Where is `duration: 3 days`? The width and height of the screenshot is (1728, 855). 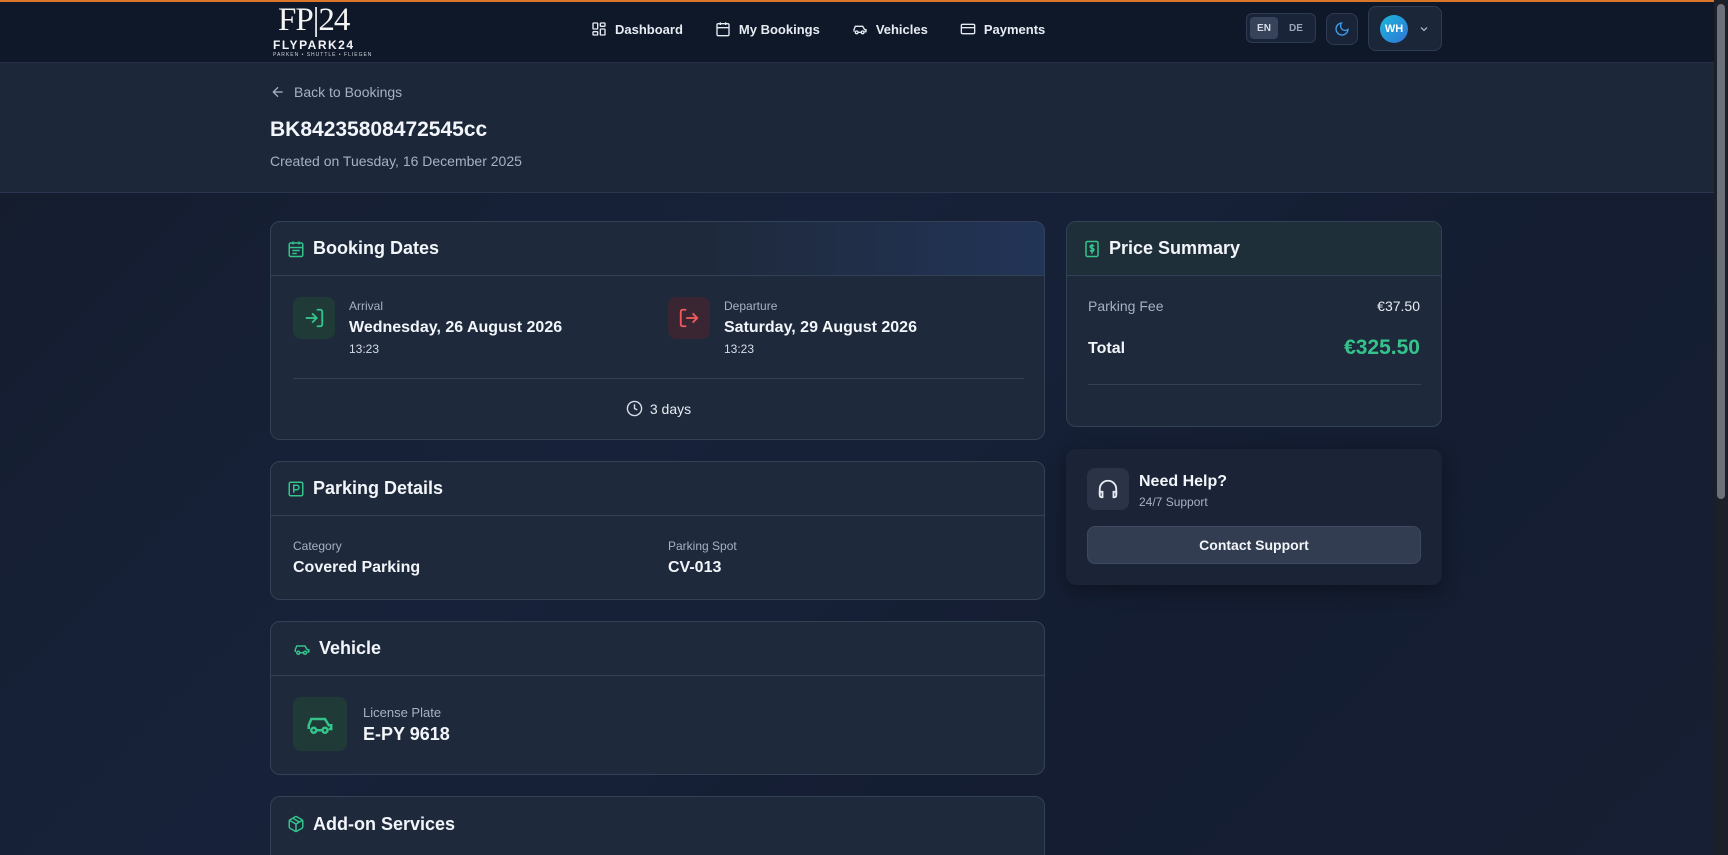
duration: 3 days is located at coordinates (657, 408).